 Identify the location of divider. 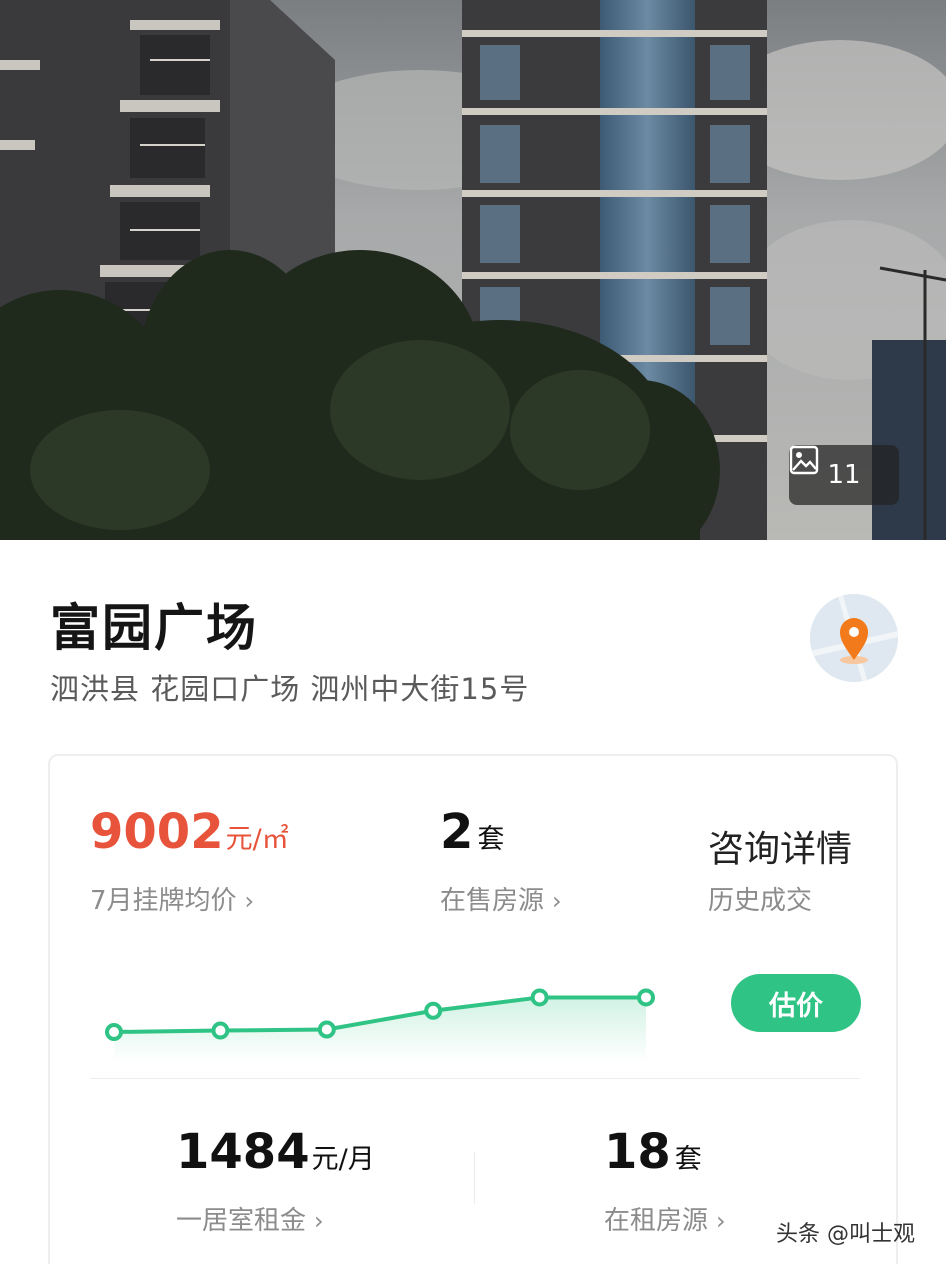
(475, 1078).